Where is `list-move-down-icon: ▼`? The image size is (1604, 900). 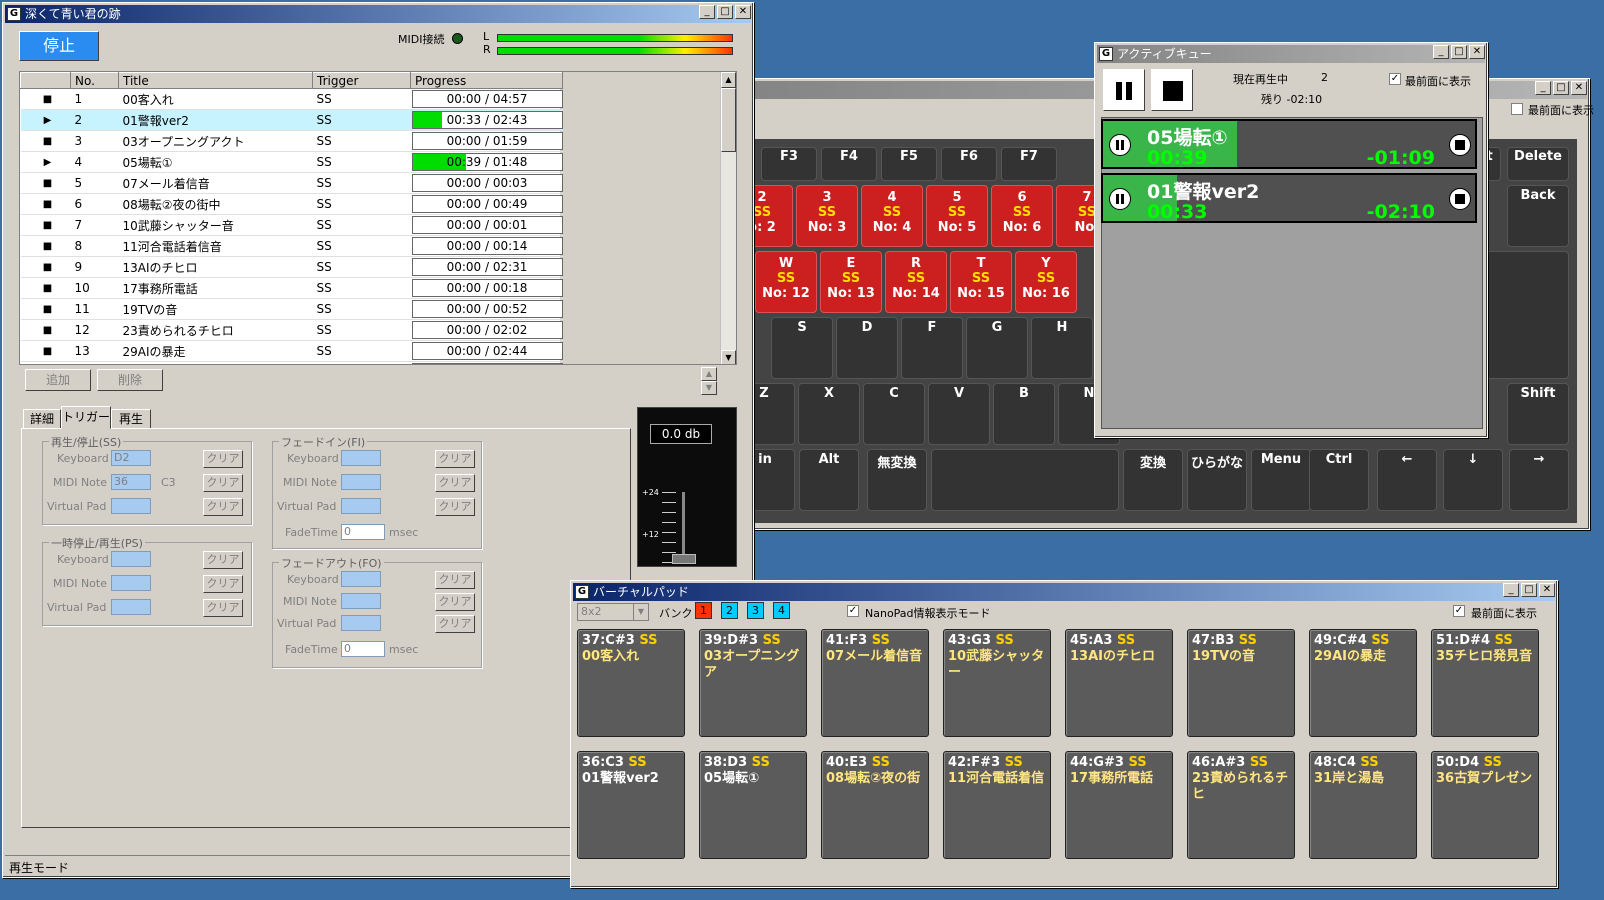
list-move-down-icon: ▼ is located at coordinates (709, 388).